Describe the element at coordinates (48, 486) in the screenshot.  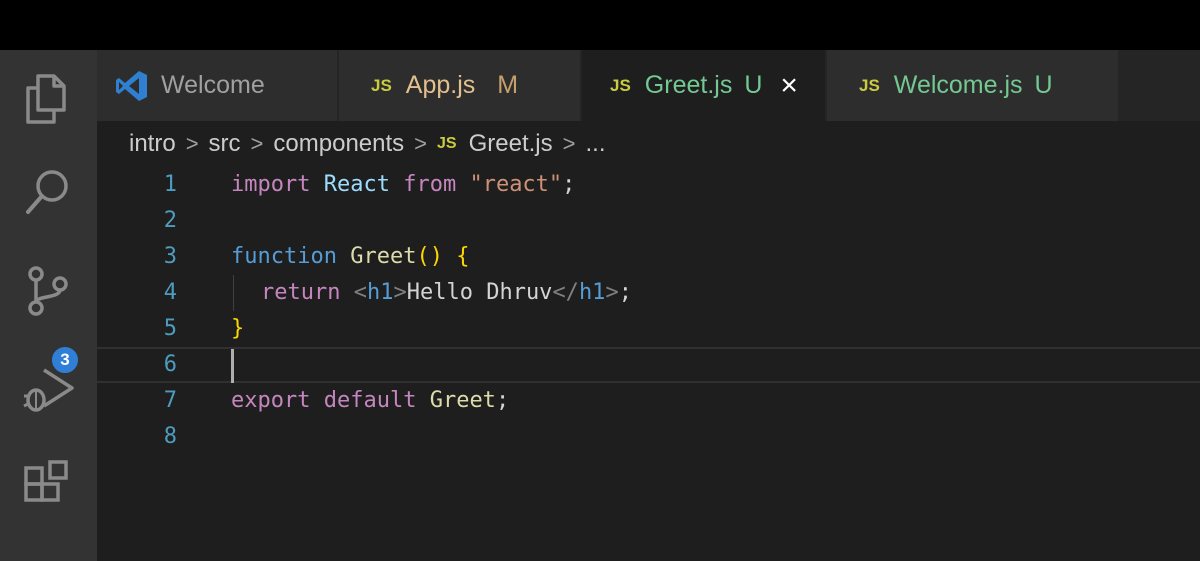
I see `extensions-icon` at that location.